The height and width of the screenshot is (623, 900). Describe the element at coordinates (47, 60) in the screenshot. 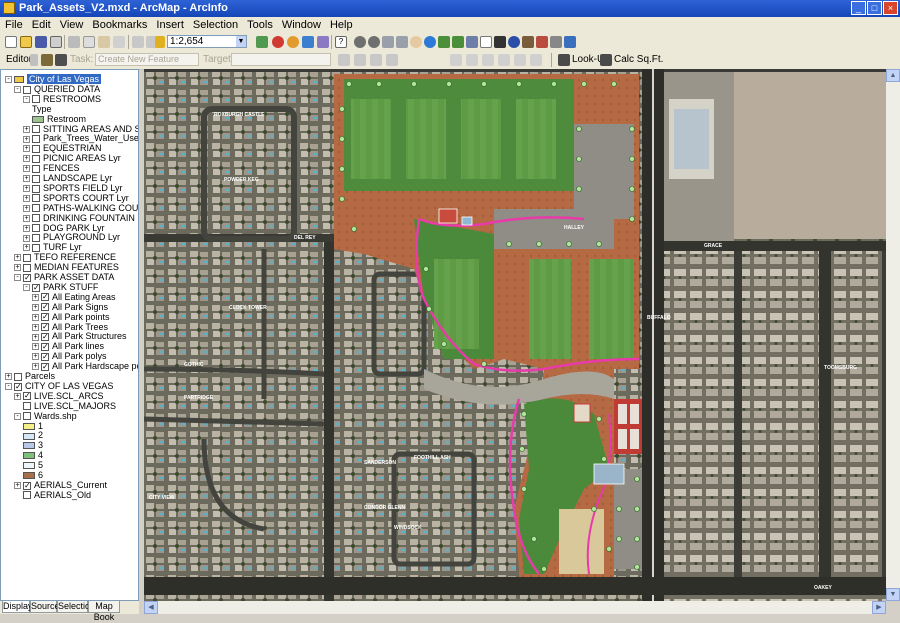

I see `edit-tool-icon` at that location.